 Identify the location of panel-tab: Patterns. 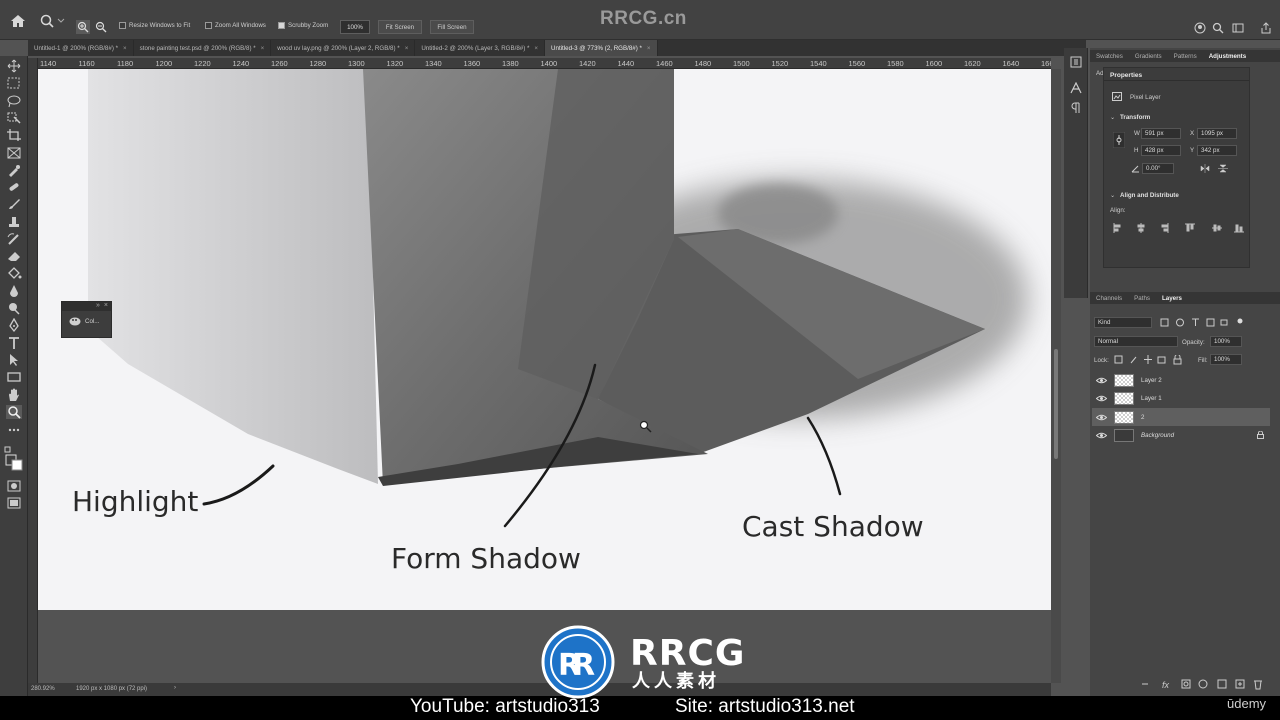
(1185, 56).